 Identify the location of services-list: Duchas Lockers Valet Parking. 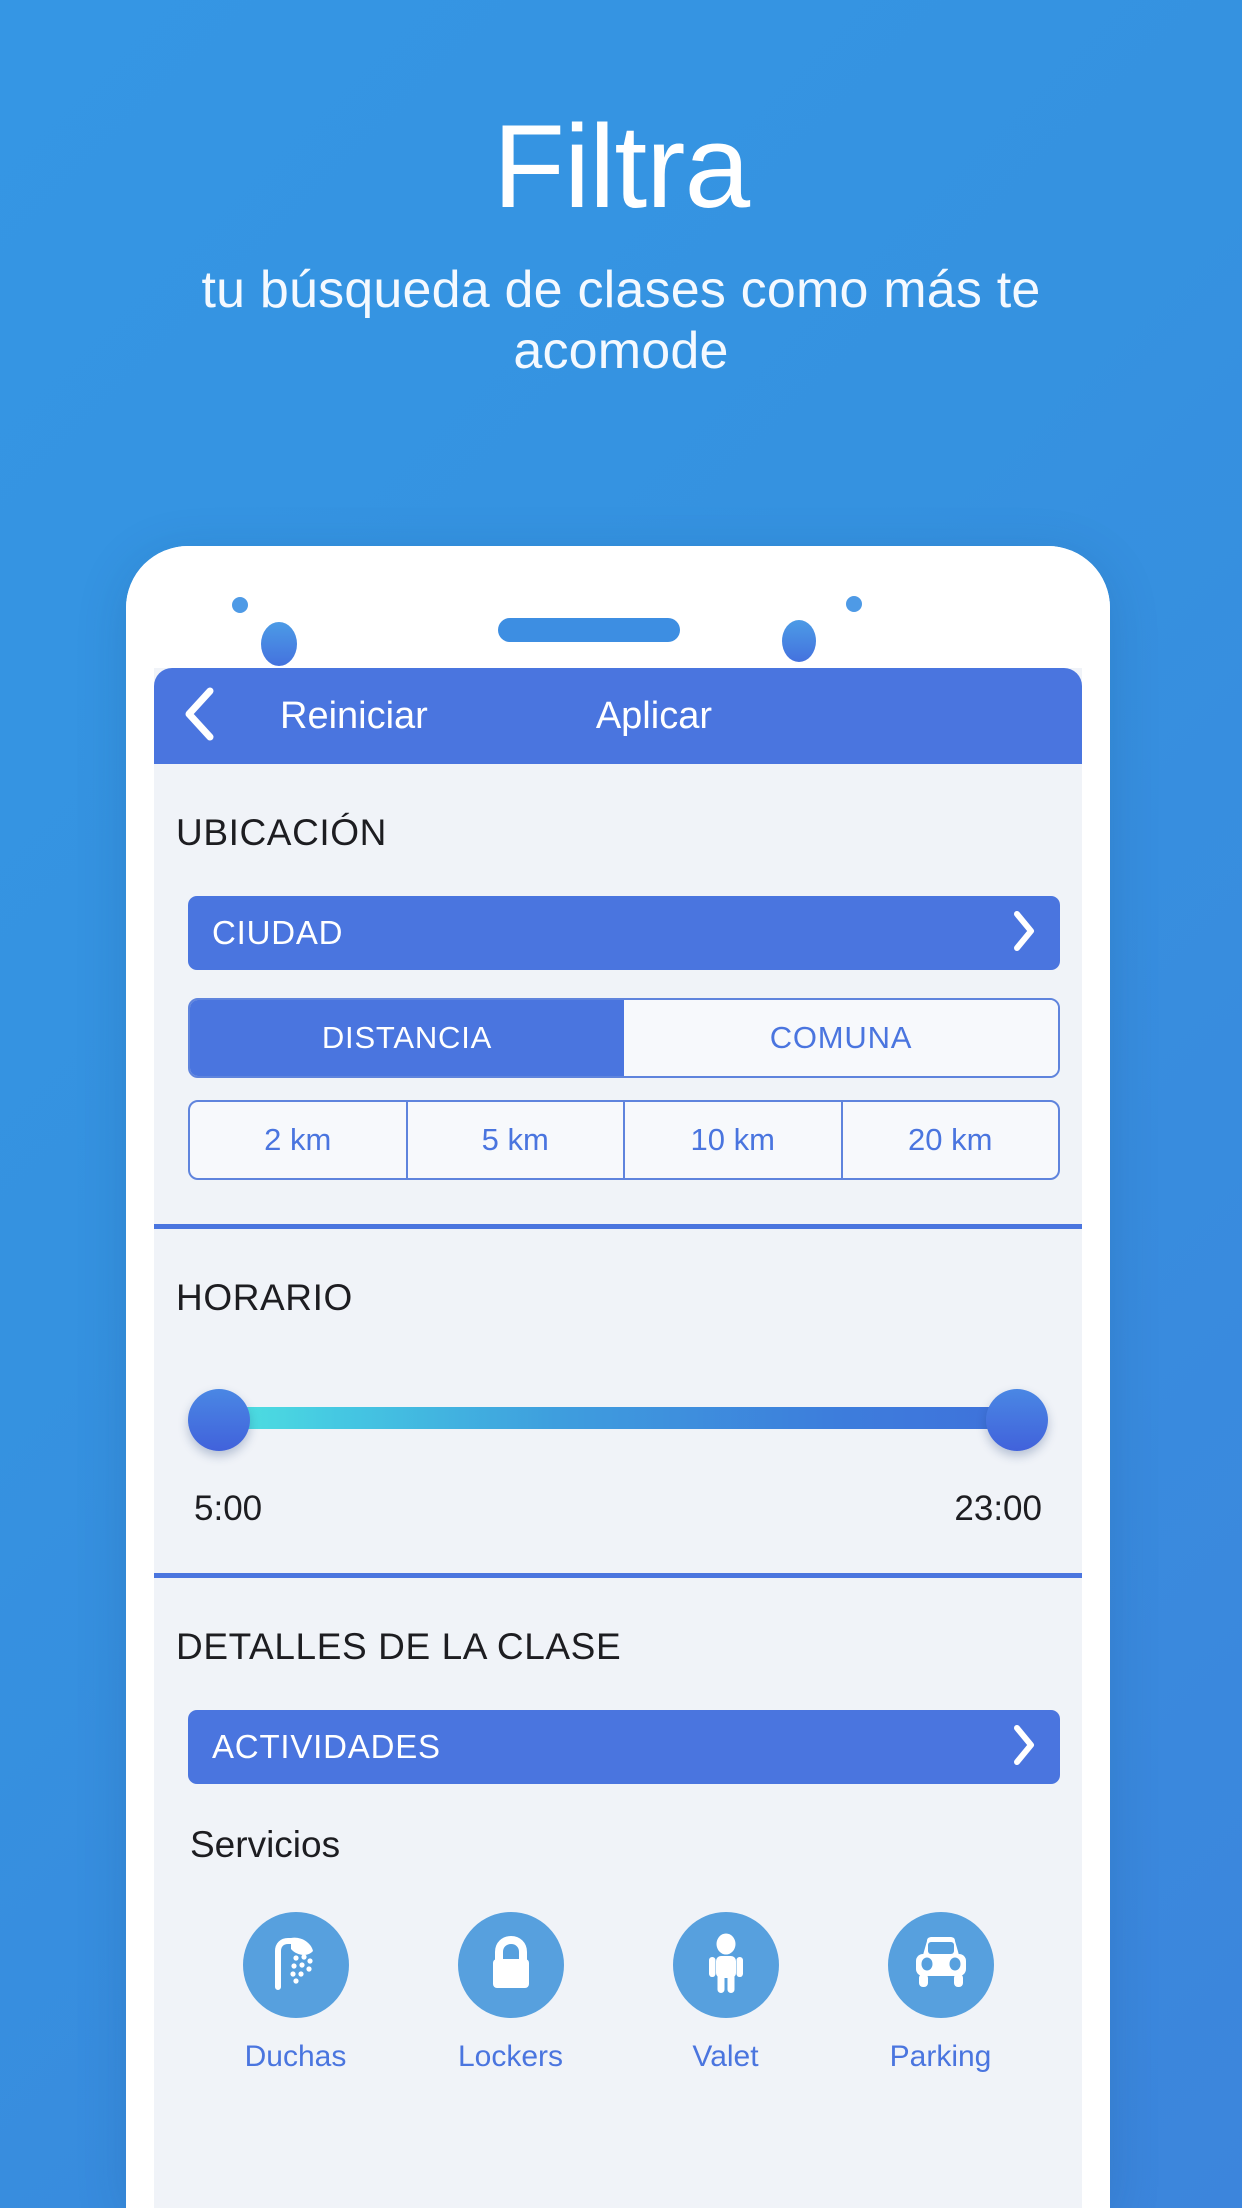
(618, 1993).